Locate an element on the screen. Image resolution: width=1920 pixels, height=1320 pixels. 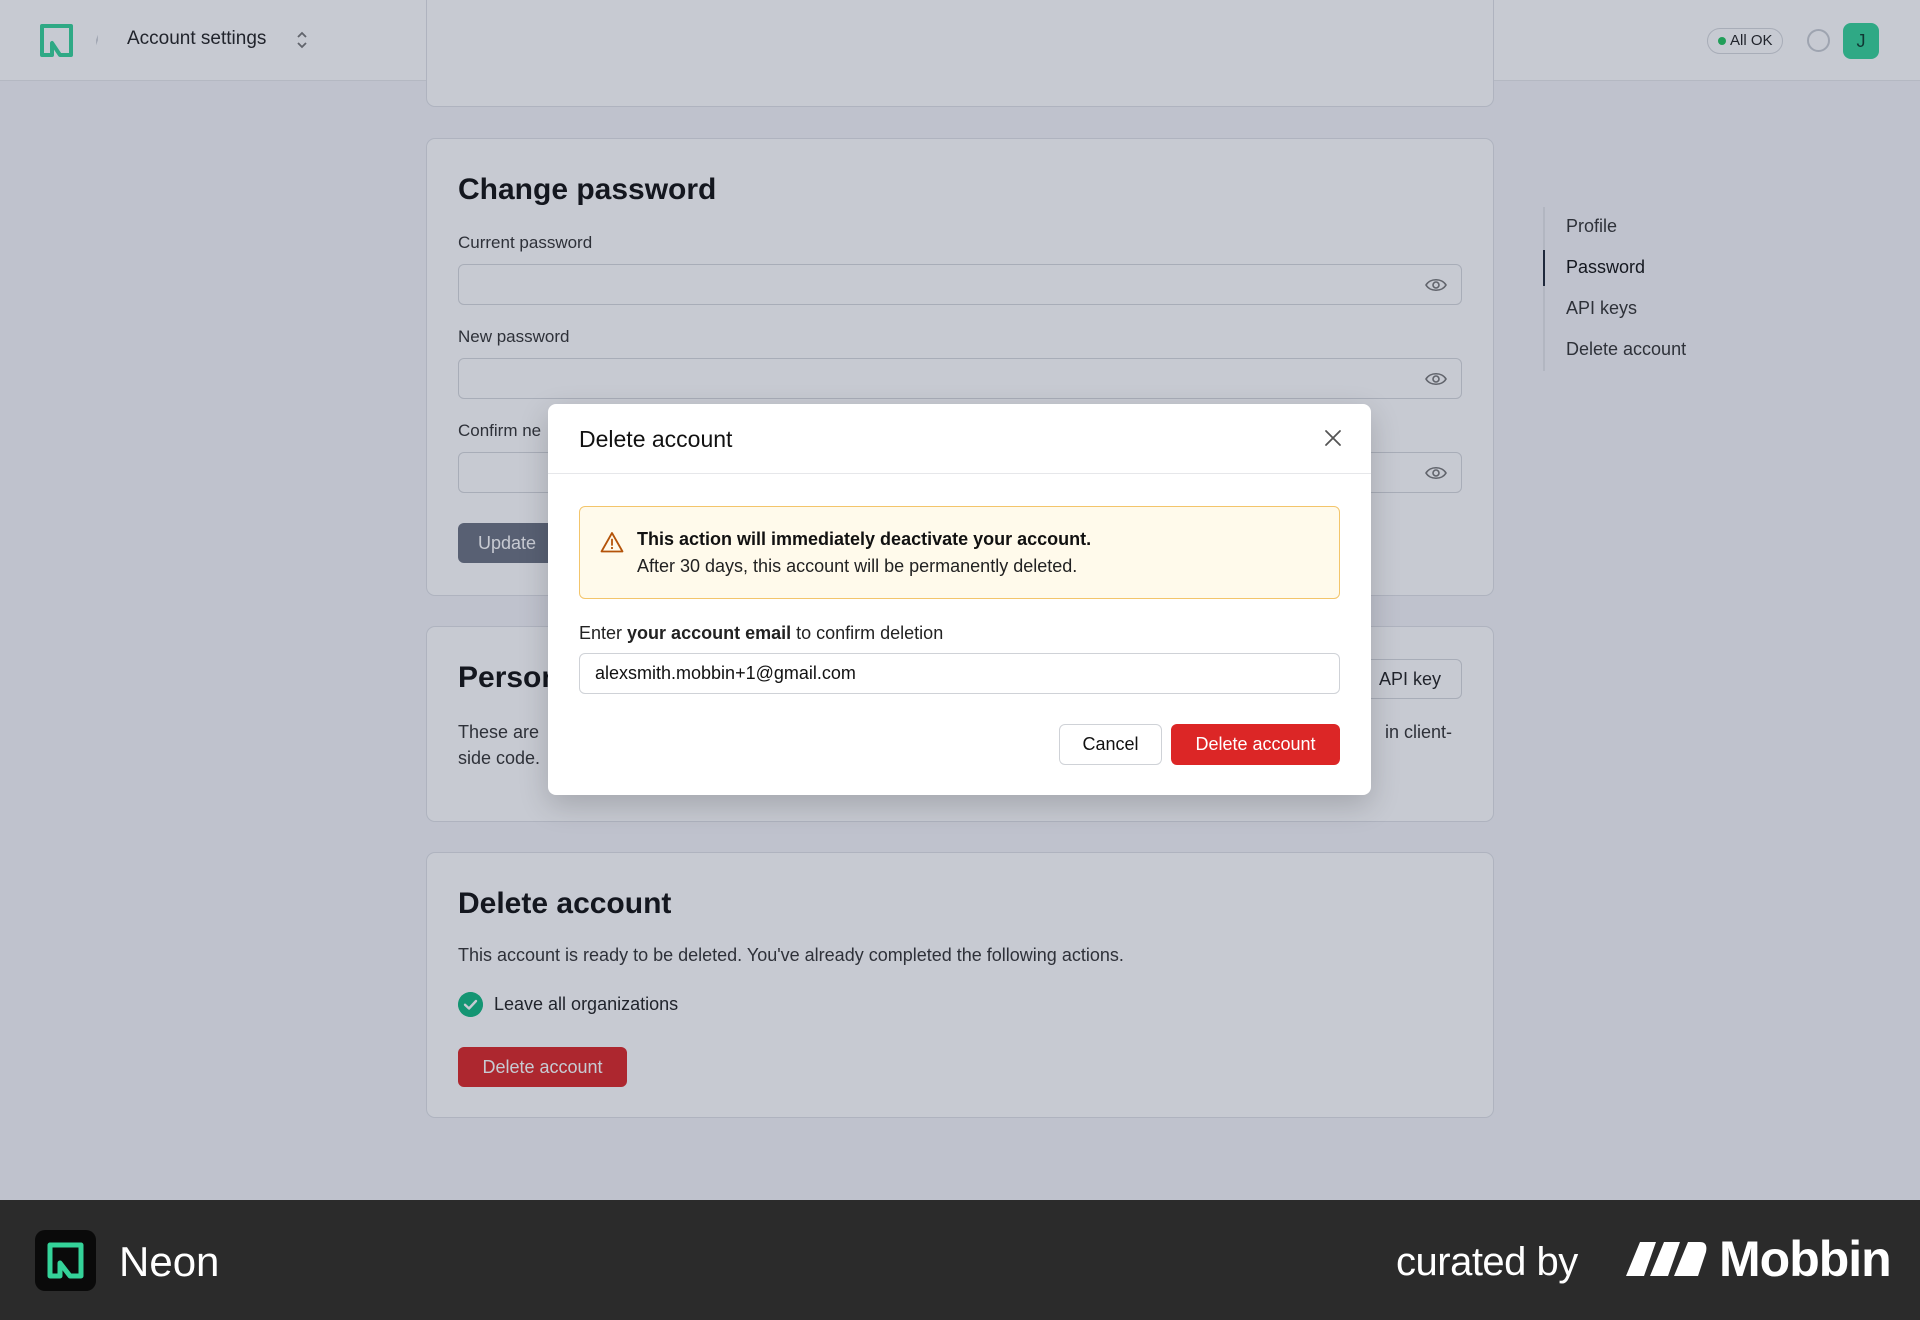
confirm-prefix: Enter is located at coordinates (601, 633).